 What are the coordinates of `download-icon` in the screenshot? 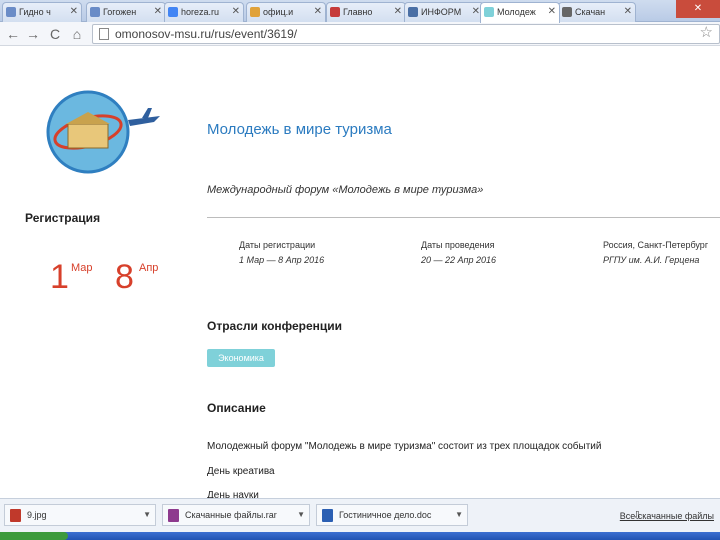 It's located at (567, 12).